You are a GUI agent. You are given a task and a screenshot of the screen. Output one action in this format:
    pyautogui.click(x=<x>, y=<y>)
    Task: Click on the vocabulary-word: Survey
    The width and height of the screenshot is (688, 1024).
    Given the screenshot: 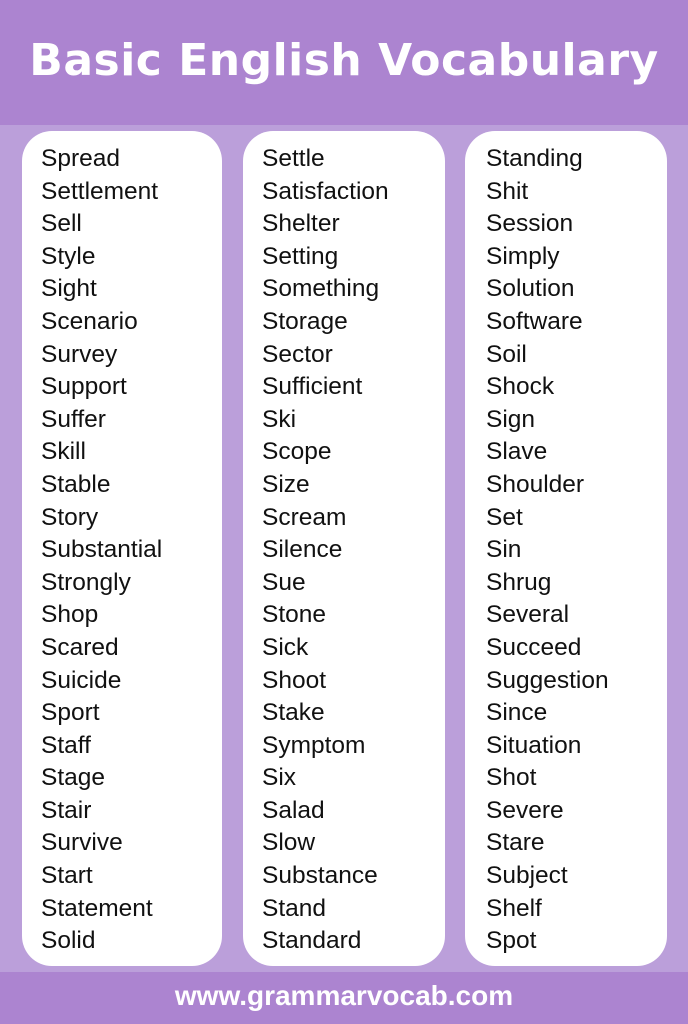 What is the action you would take?
    pyautogui.click(x=79, y=354)
    